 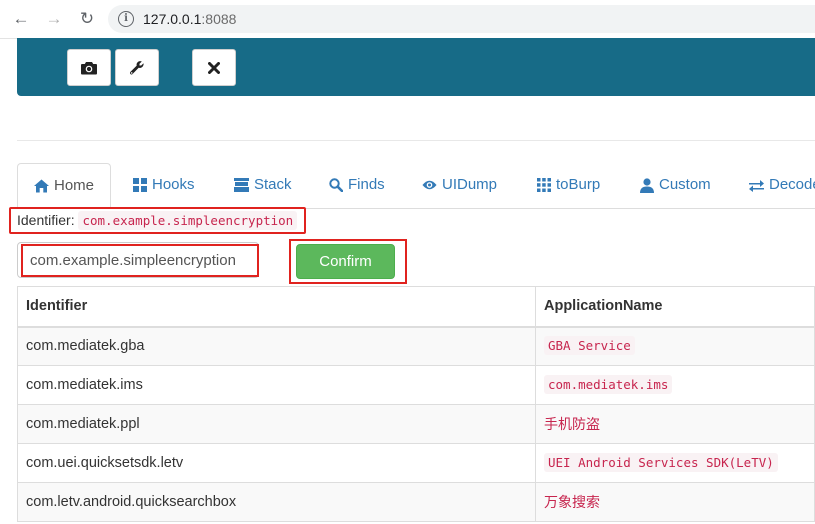 I want to click on identifier-cell: com.mediatek.gba, so click(x=276, y=346).